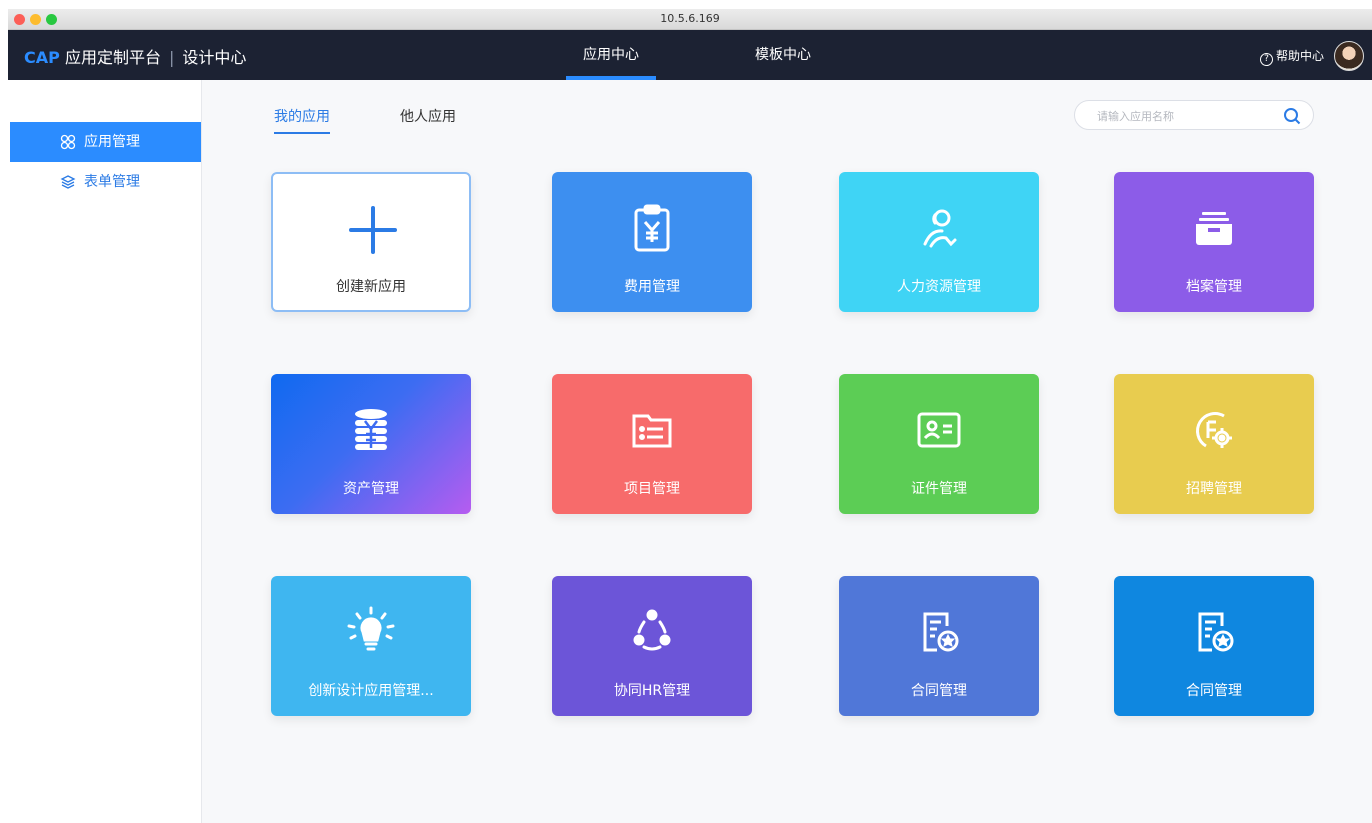 The image size is (1372, 823). Describe the element at coordinates (1214, 430) in the screenshot. I see `recruit-gear-icon` at that location.